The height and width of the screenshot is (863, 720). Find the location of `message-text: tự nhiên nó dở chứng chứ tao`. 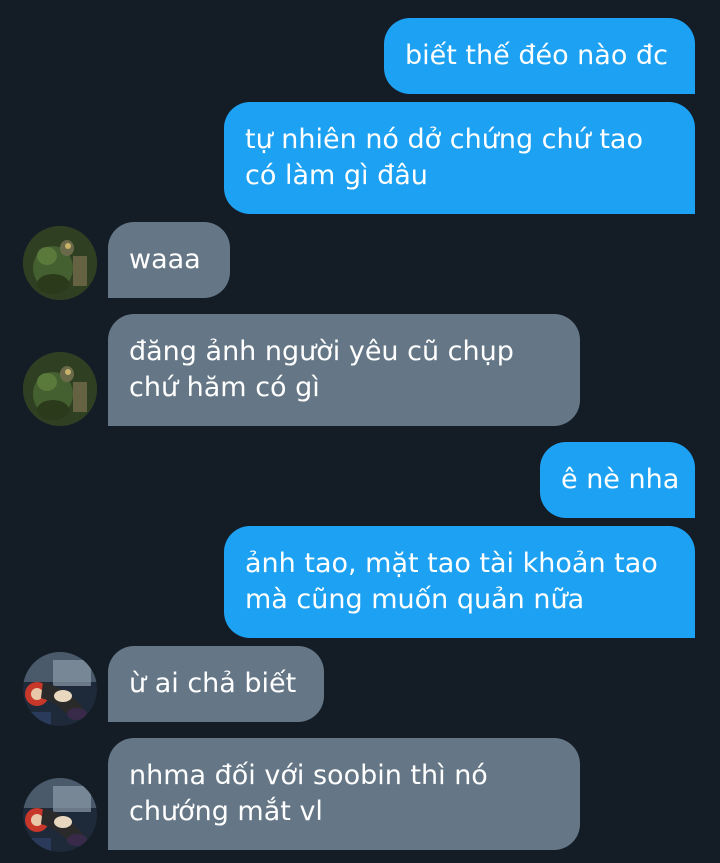

message-text: tự nhiên nó dở chứng chứ tao is located at coordinates (444, 139).